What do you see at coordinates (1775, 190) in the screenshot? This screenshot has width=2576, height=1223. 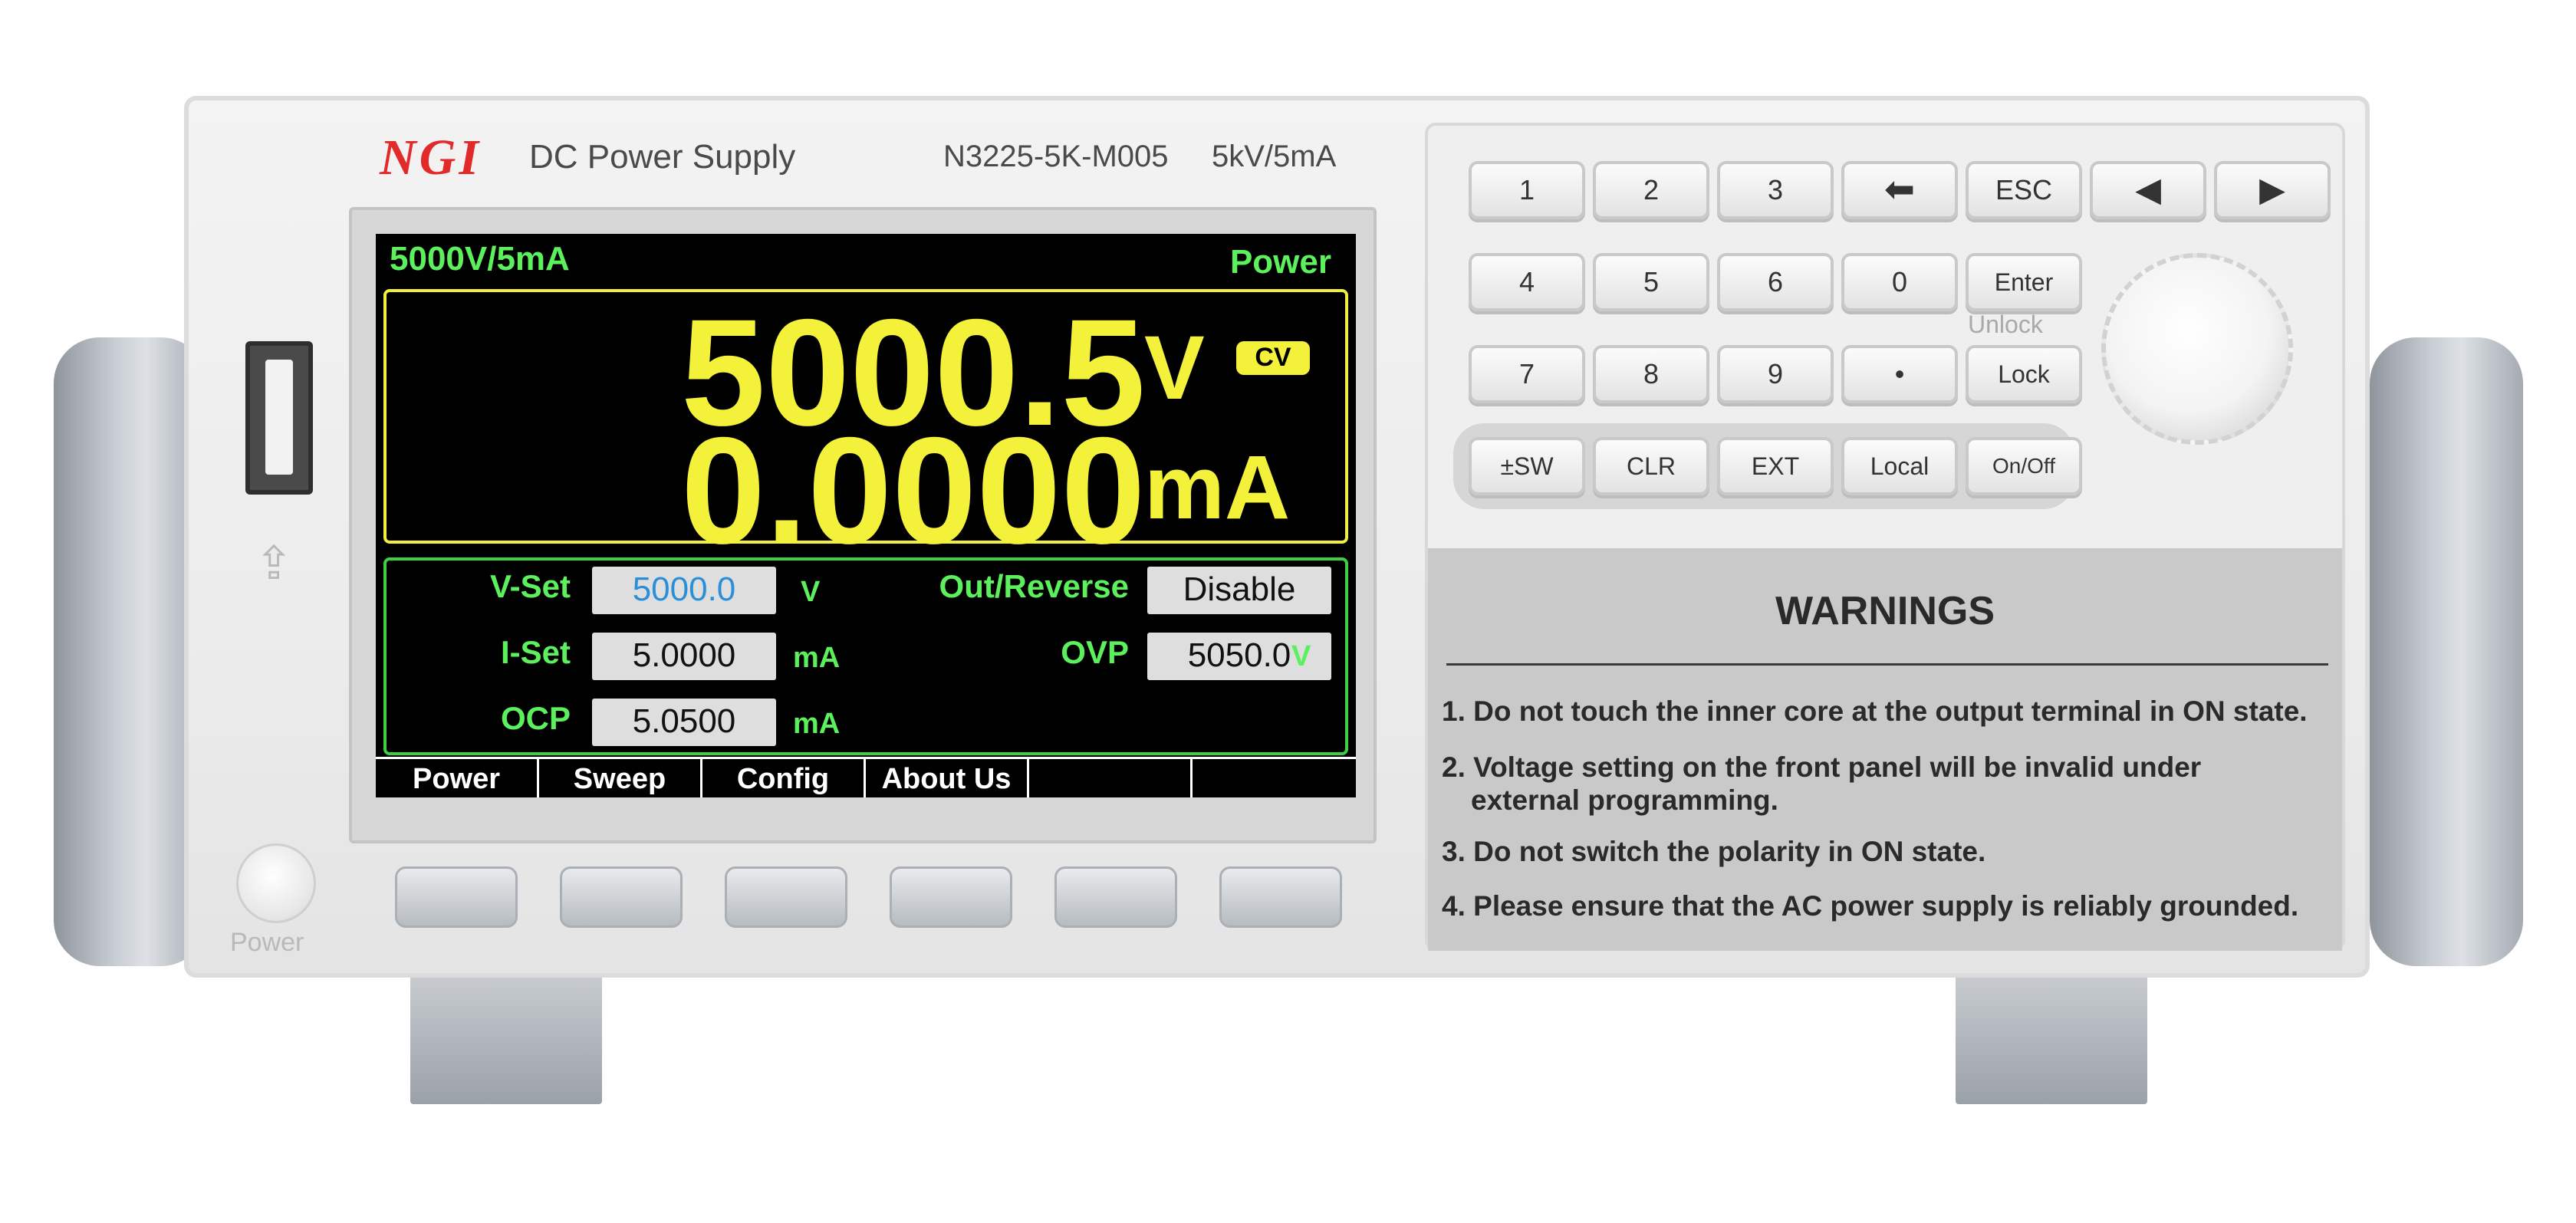 I see `key-3: 3` at bounding box center [1775, 190].